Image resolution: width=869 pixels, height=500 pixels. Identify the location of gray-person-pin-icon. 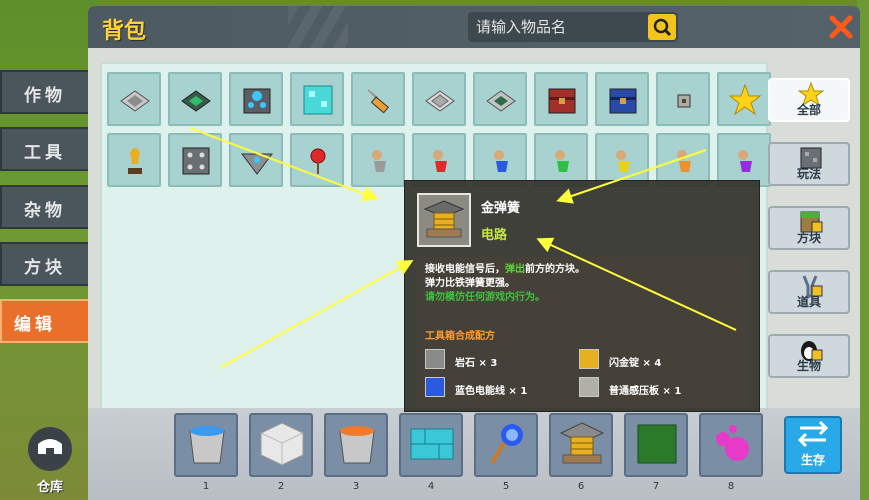
(379, 161).